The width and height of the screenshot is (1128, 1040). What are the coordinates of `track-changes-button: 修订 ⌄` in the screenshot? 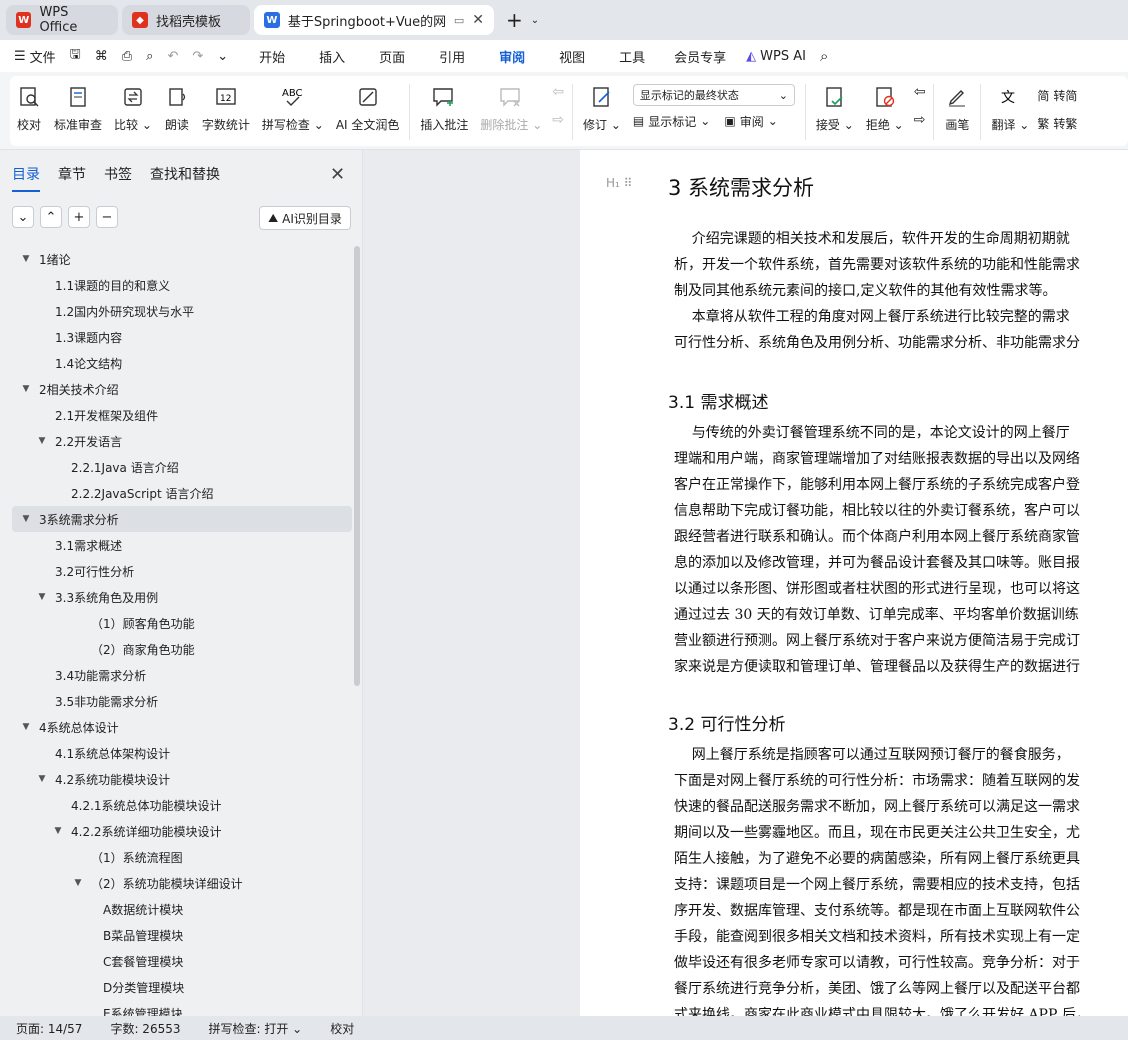 It's located at (602, 108).